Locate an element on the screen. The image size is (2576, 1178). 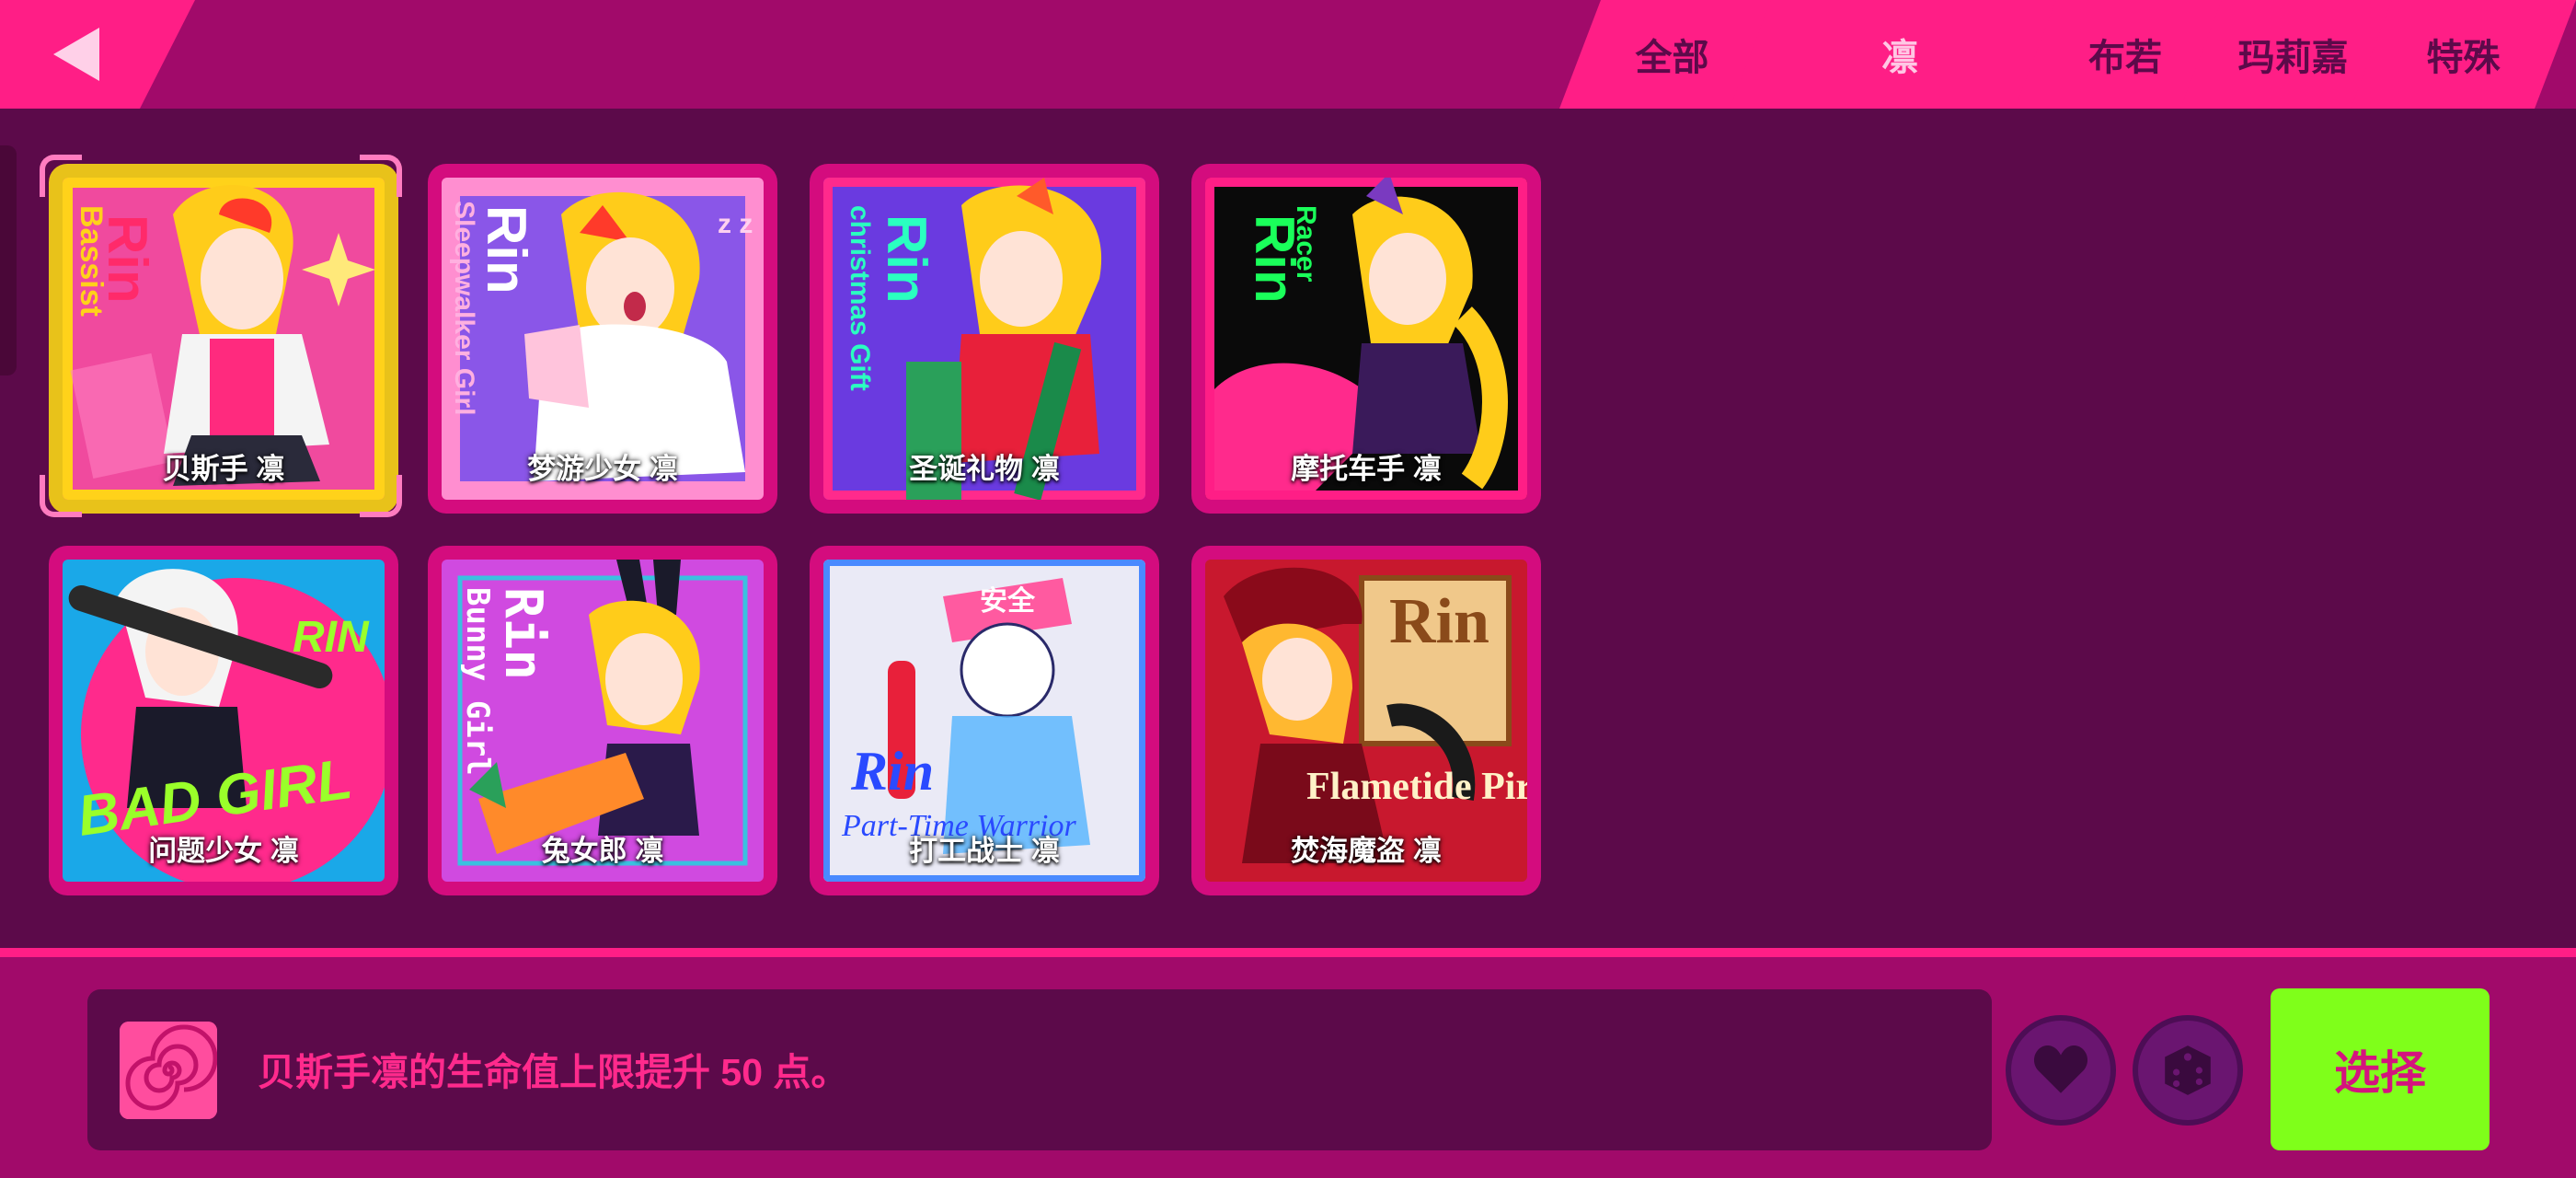
skin-art: Rin Racer 摩托车手 凛 is located at coordinates (1366, 339).